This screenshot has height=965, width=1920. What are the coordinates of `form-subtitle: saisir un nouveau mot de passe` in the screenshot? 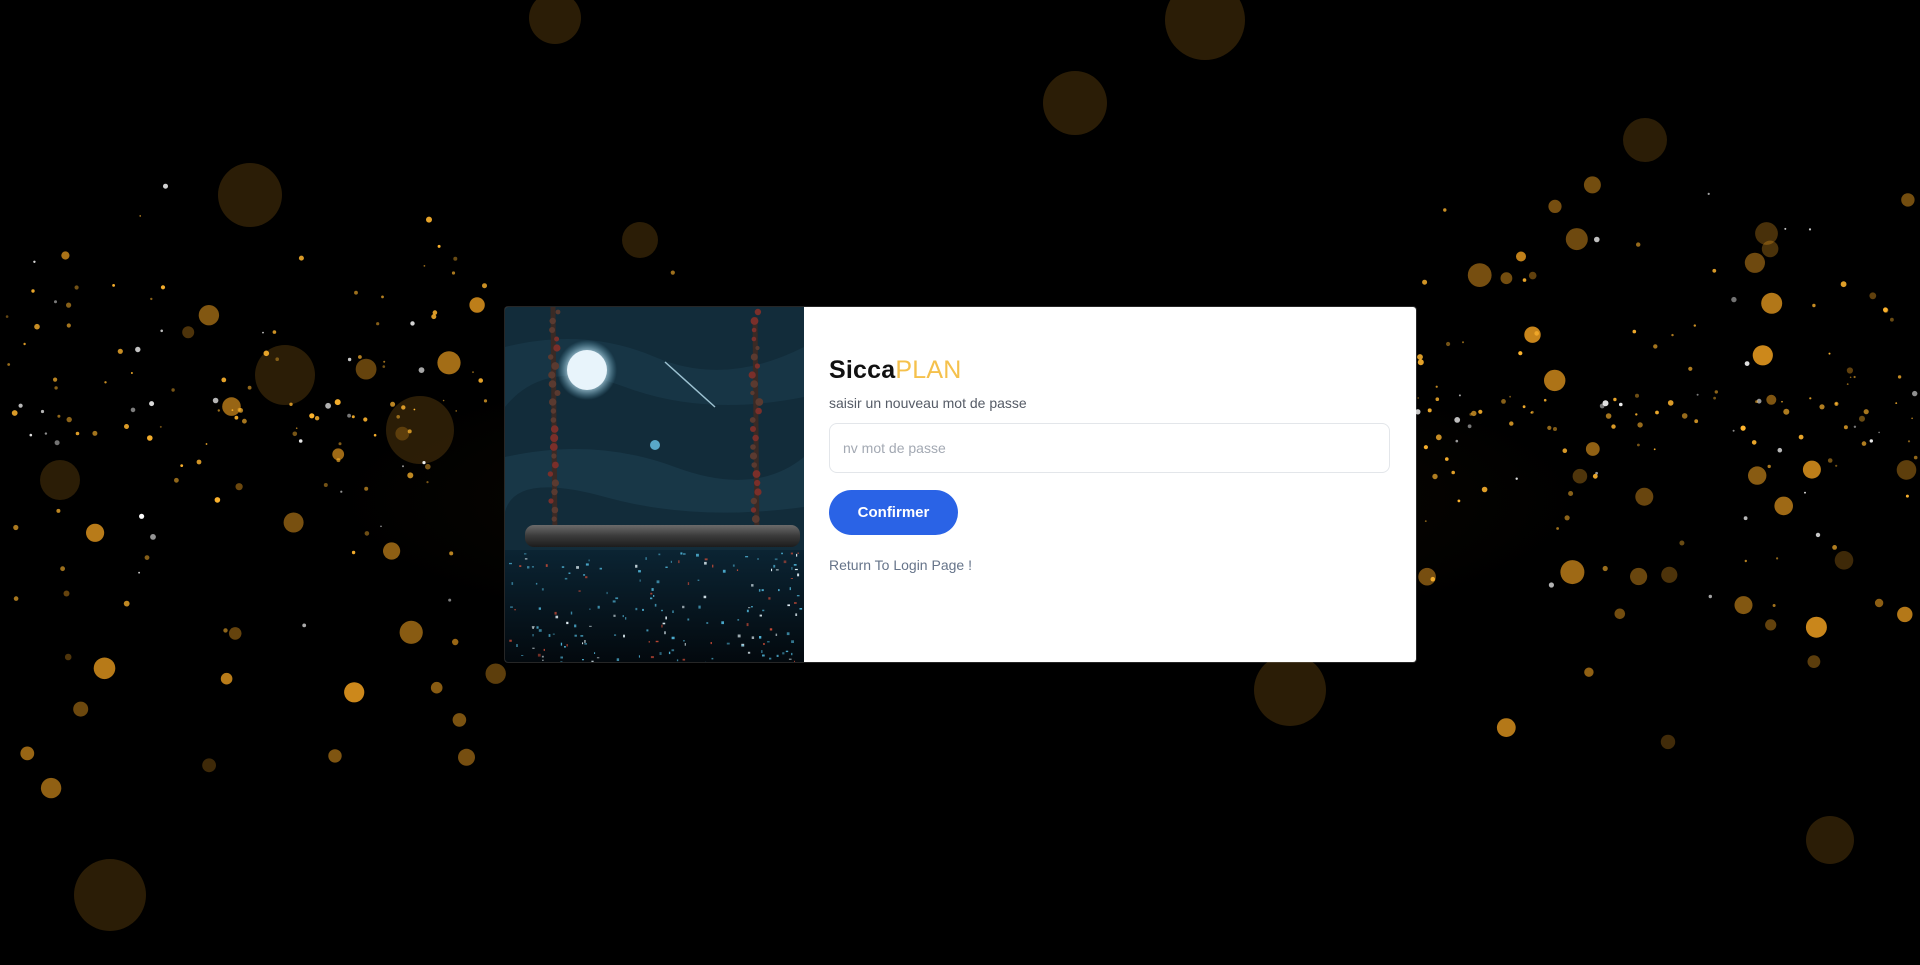 It's located at (928, 403).